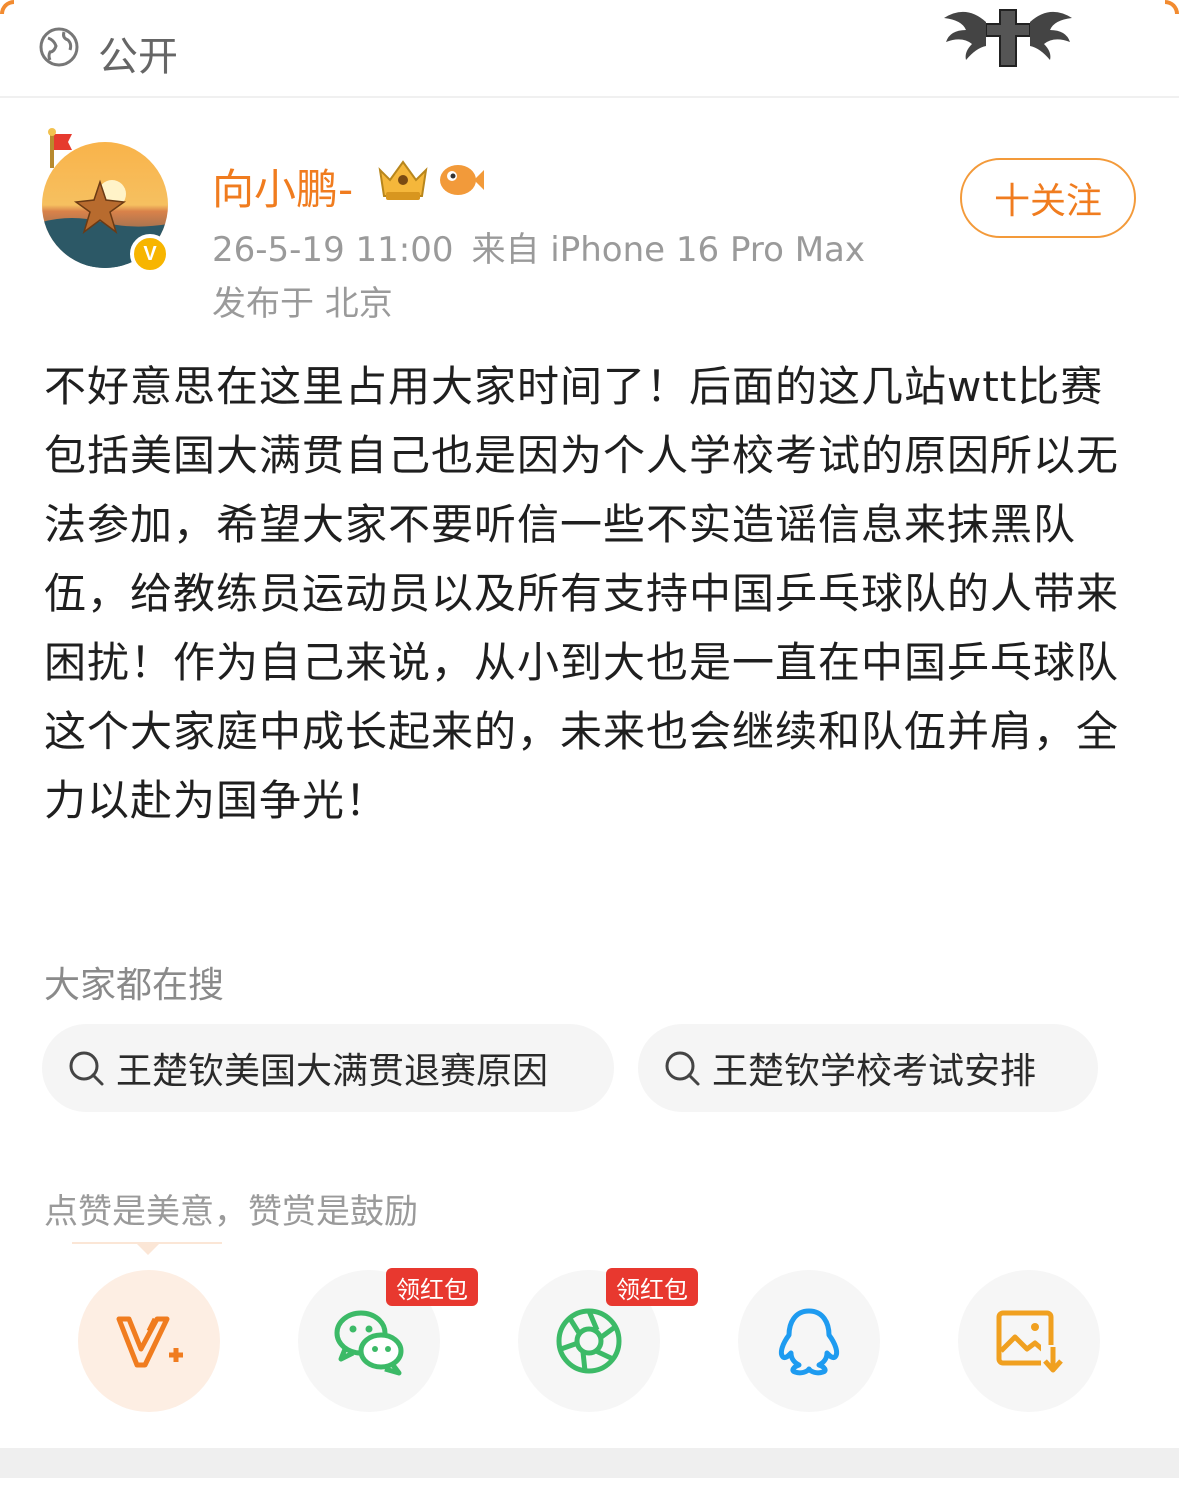 This screenshot has height=1506, width=1179. What do you see at coordinates (134, 985) in the screenshot?
I see `trending-heading: 大家都在搜` at bounding box center [134, 985].